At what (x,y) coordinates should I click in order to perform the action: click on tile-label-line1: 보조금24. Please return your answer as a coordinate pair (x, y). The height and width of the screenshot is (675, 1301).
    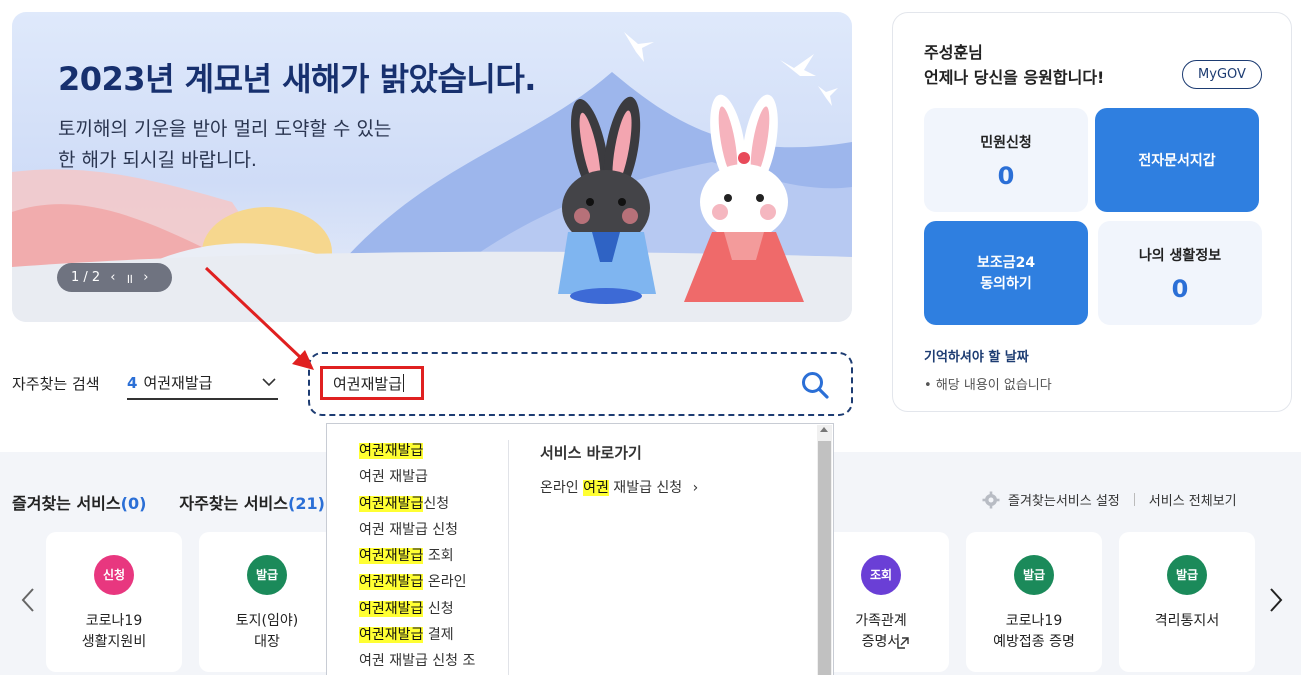
    Looking at the image, I should click on (1006, 263).